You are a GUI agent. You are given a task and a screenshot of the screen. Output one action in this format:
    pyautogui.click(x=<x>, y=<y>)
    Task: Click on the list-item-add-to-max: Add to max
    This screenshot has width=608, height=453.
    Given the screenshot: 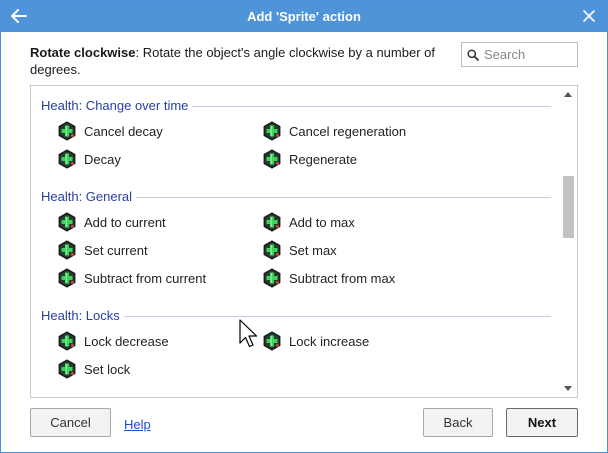 What is the action you would take?
    pyautogui.click(x=308, y=222)
    